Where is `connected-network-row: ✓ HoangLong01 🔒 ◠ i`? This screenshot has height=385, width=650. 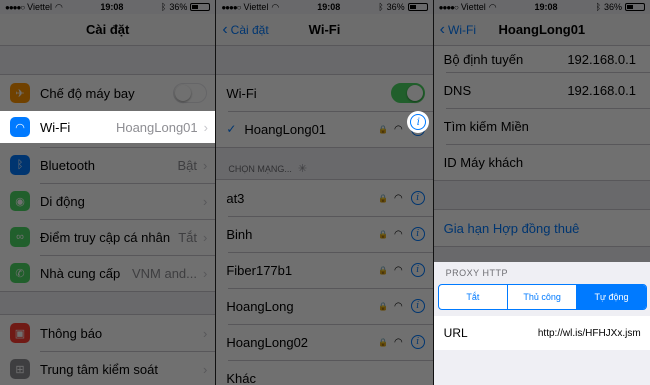 connected-network-row: ✓ HoangLong01 🔒 ◠ i is located at coordinates (324, 129).